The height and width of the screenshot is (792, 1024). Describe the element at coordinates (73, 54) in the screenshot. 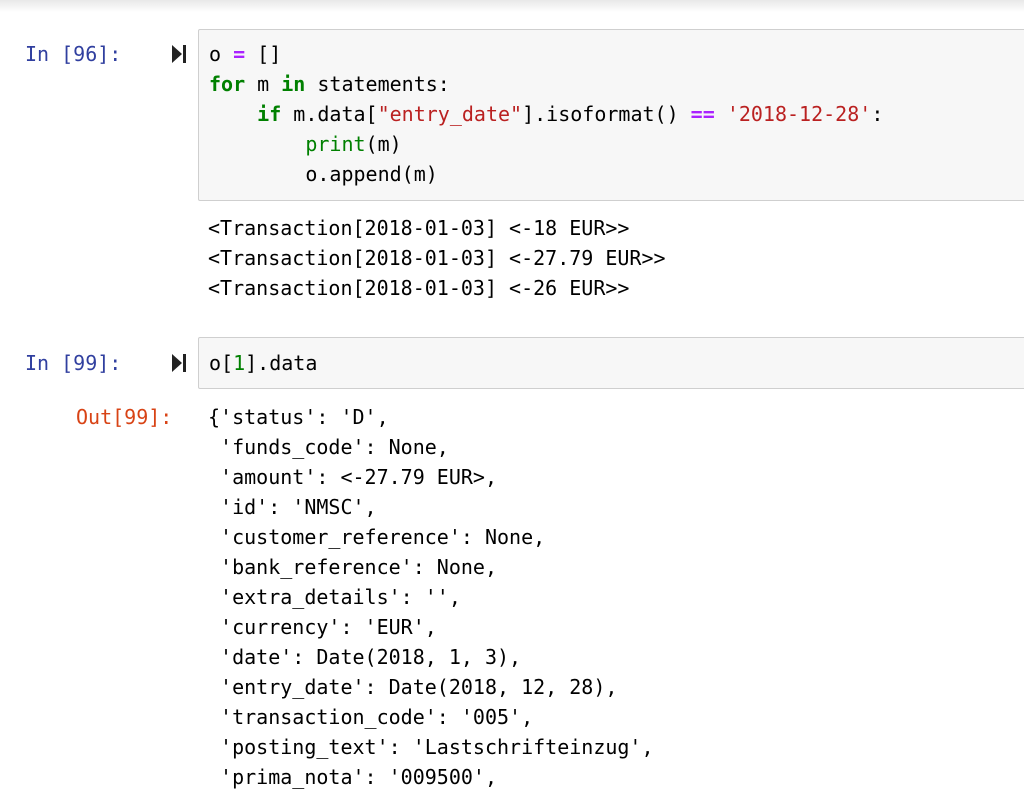

I see `input-prompt-96: In [96]:` at that location.